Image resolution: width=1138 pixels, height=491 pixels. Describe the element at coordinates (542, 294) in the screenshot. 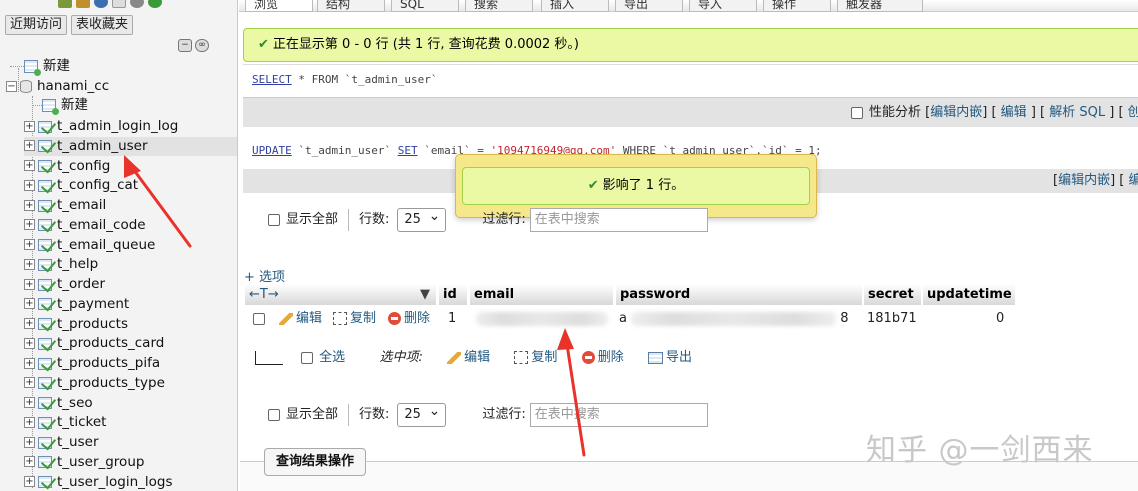

I see `column-header-email: email` at that location.